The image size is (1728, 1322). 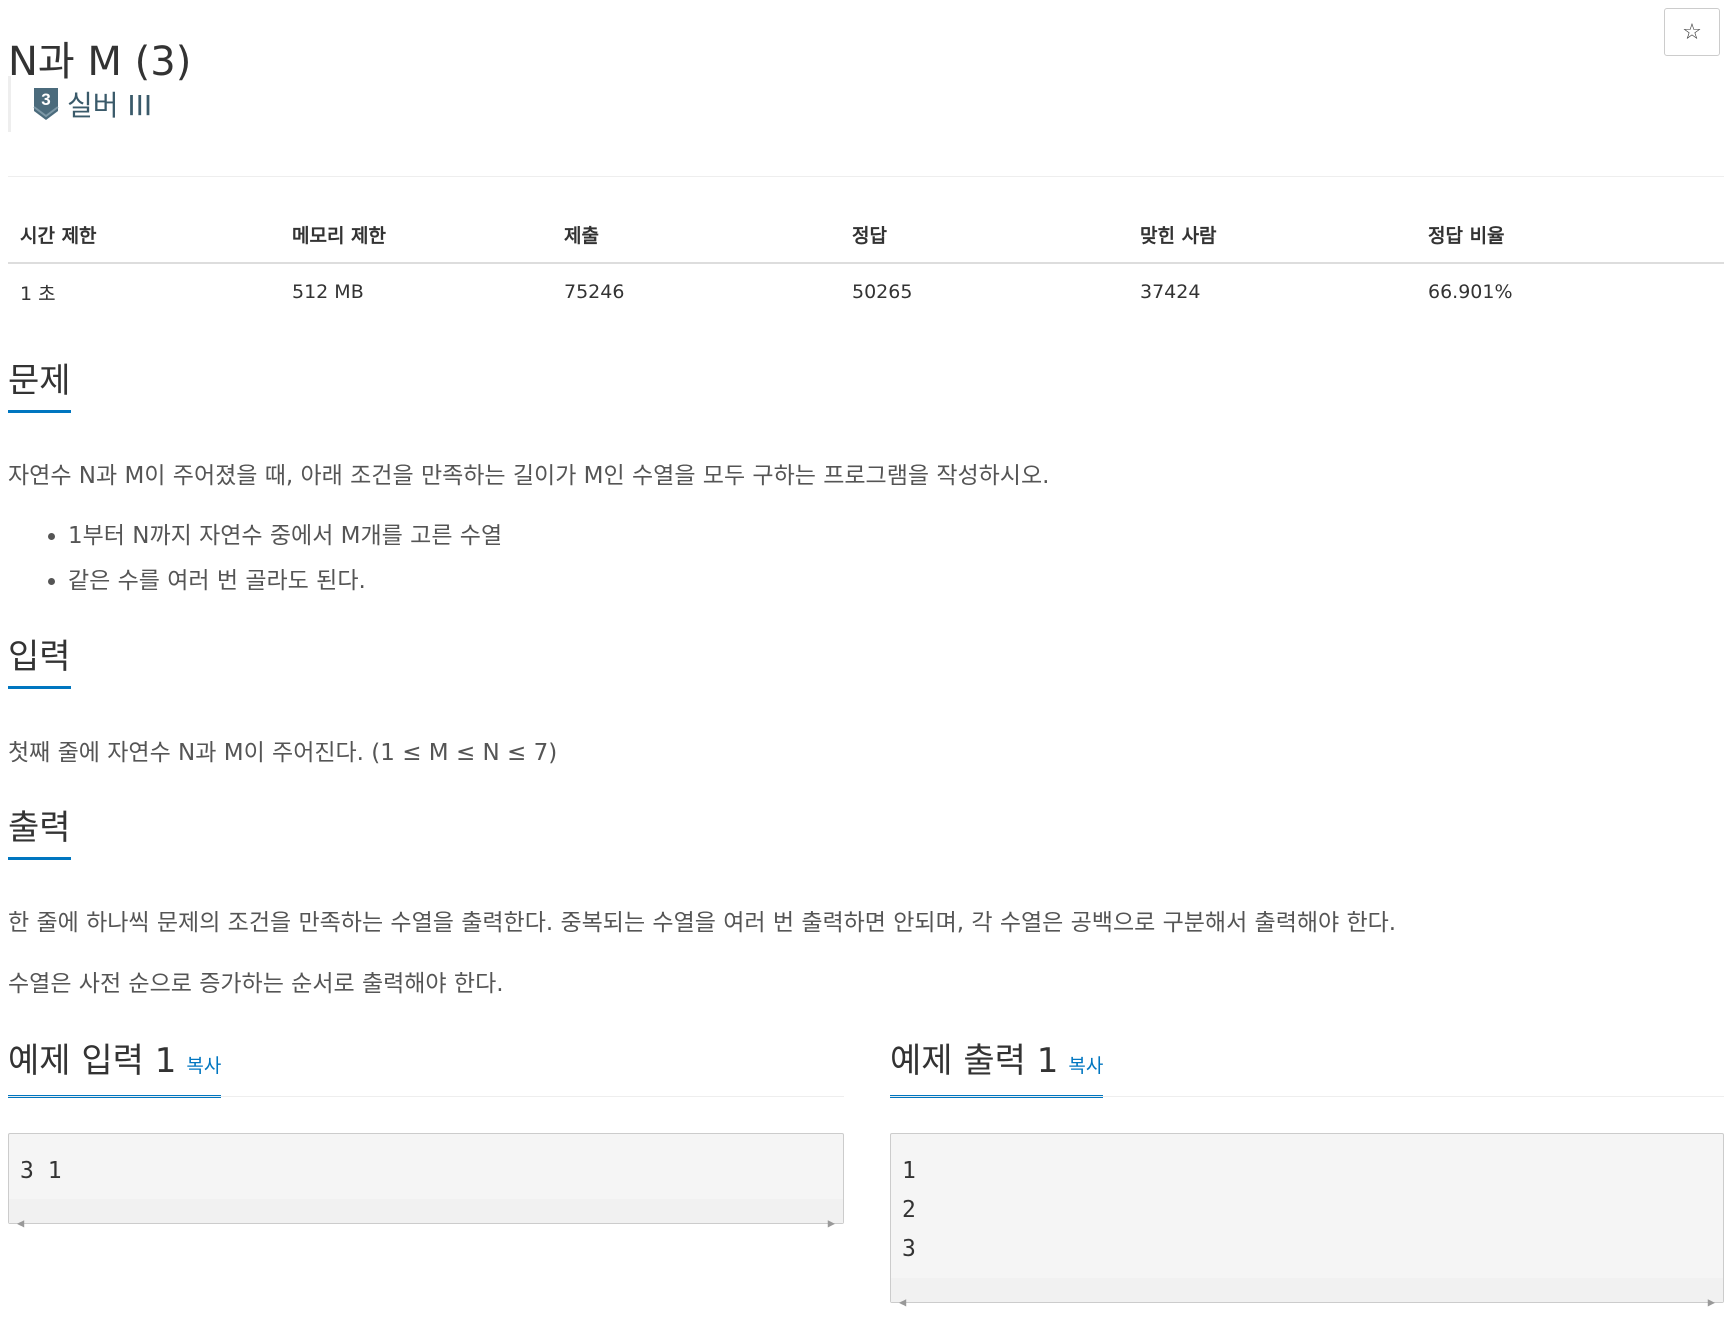 What do you see at coordinates (866, 389) in the screenshot?
I see `description-heading: 문제` at bounding box center [866, 389].